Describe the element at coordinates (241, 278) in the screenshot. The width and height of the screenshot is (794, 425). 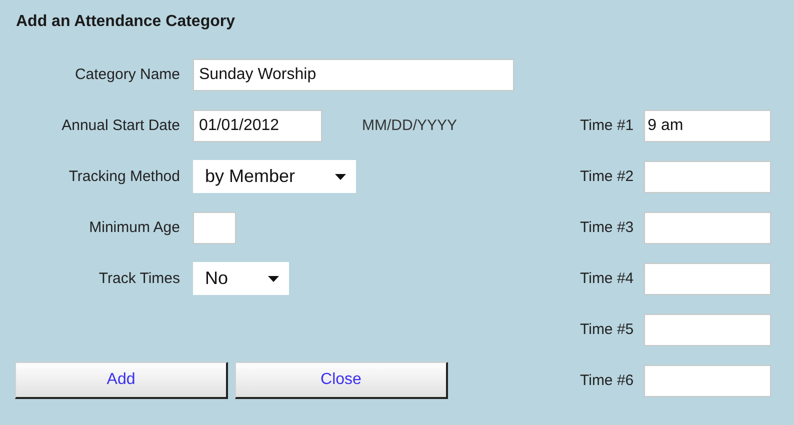
I see `dropdown: No` at that location.